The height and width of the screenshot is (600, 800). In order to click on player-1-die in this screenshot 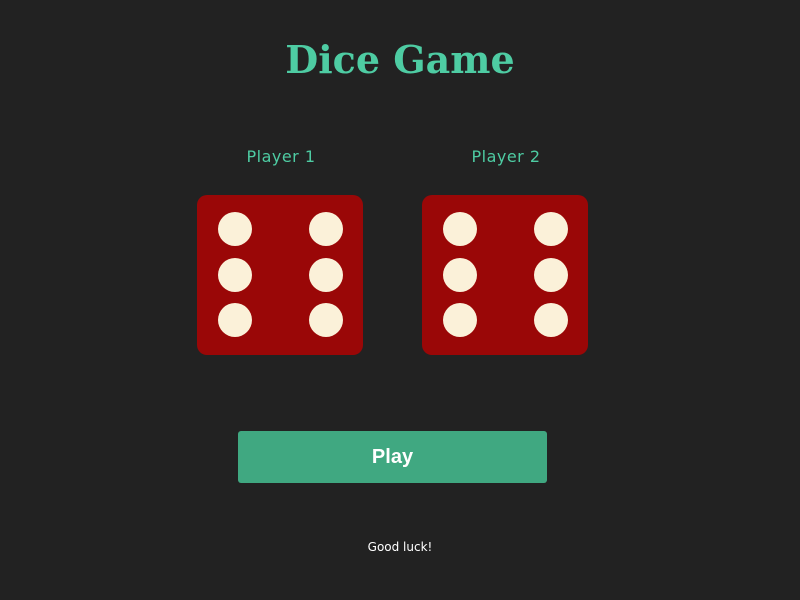, I will do `click(280, 275)`.